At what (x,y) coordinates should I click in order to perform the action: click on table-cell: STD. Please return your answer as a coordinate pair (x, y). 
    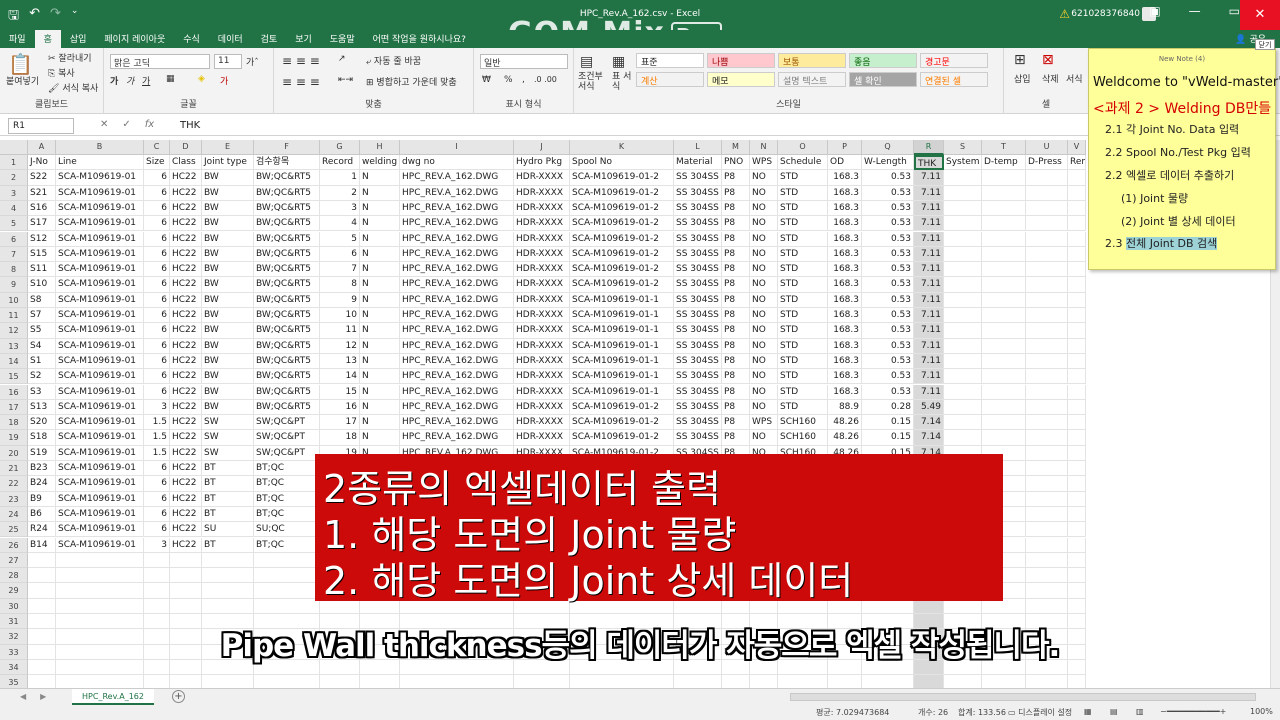
    Looking at the image, I should click on (803, 346).